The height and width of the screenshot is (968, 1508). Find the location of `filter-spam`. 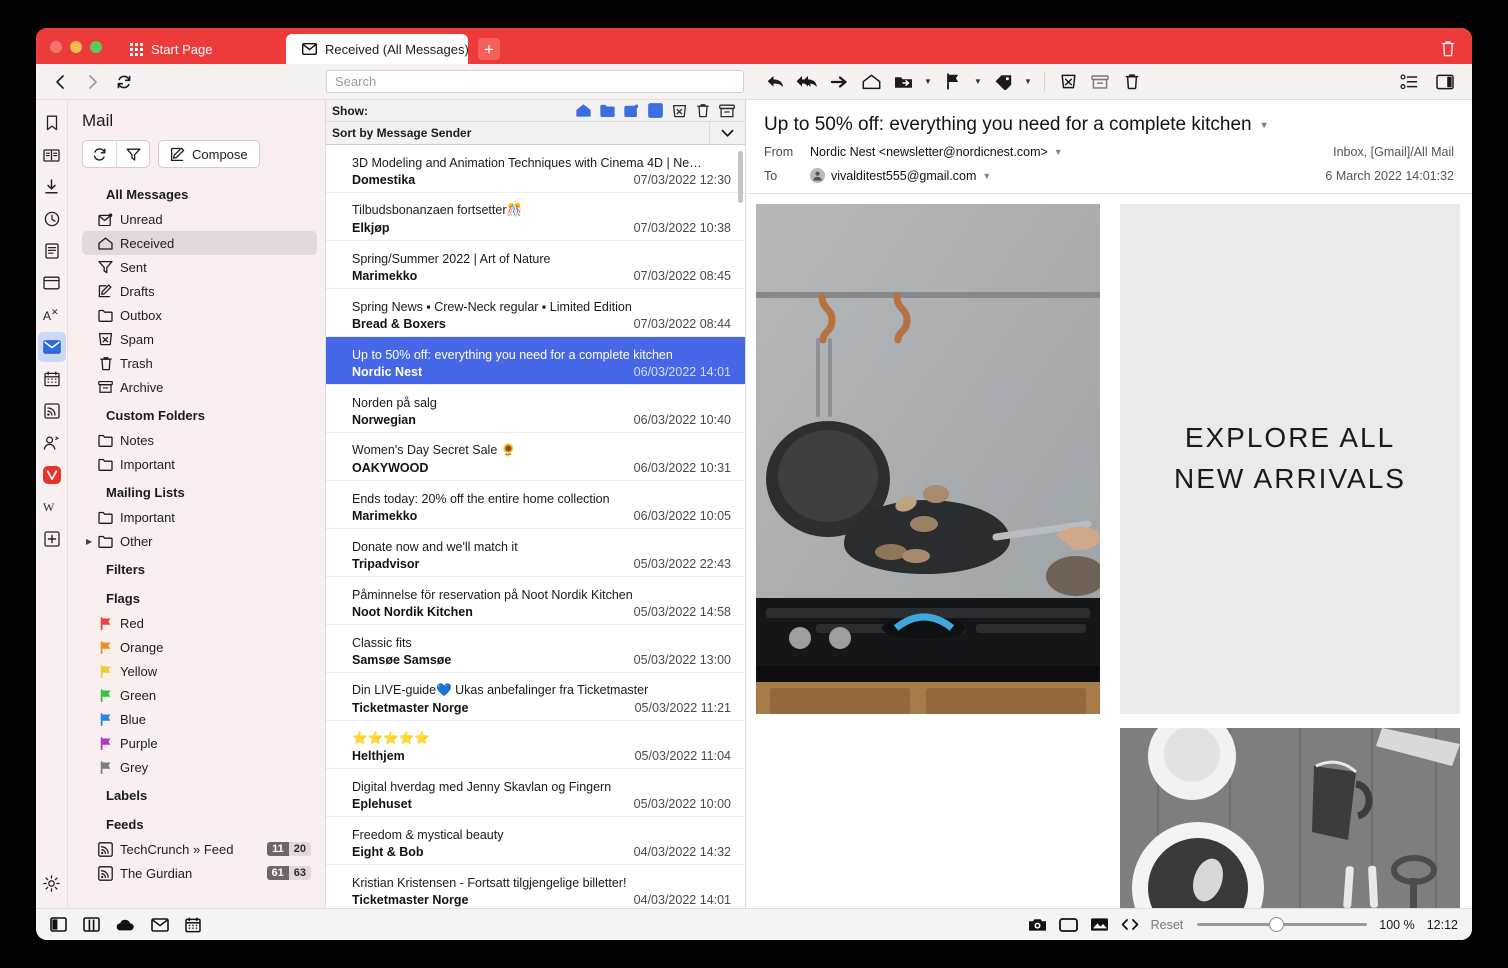

filter-spam is located at coordinates (679, 111).